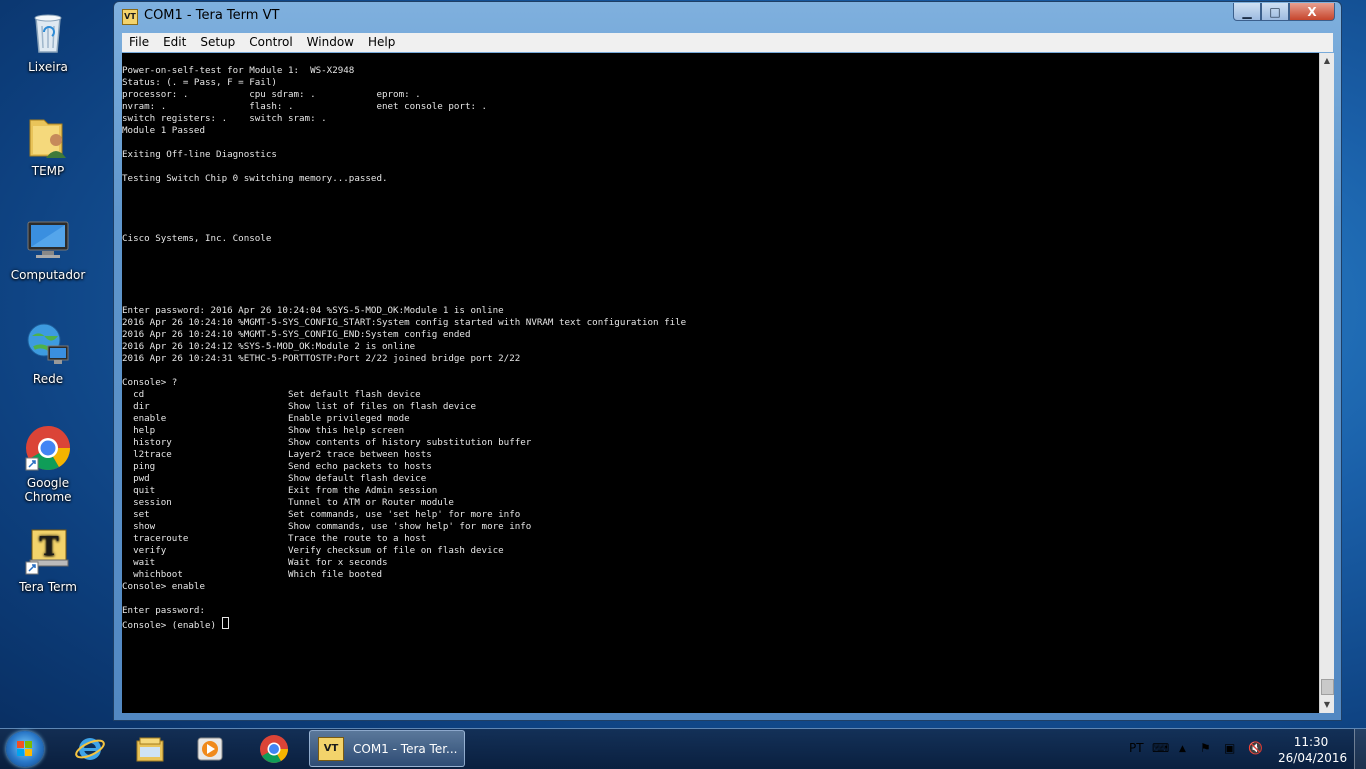  Describe the element at coordinates (1182, 749) in the screenshot. I see `show-hidden-icons-icon: ▲` at that location.